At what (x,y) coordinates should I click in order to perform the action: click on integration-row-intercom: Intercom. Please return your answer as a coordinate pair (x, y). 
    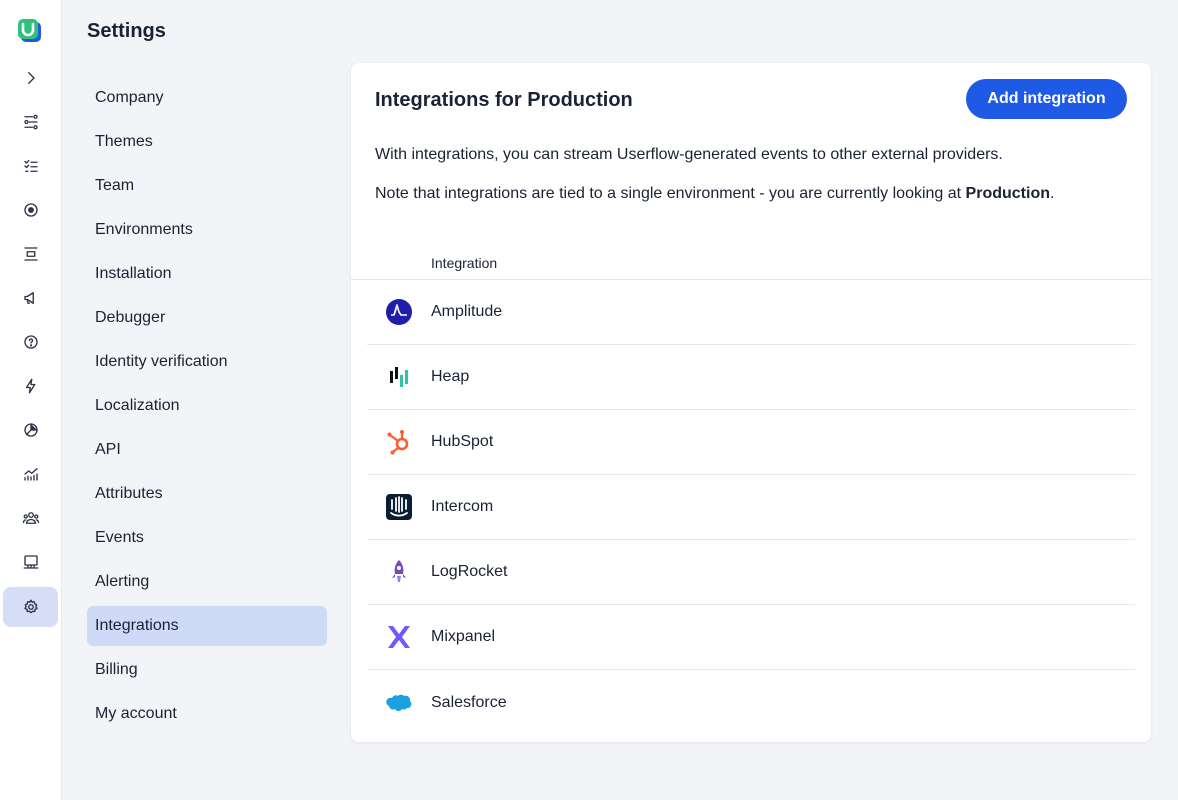
    Looking at the image, I should click on (751, 507).